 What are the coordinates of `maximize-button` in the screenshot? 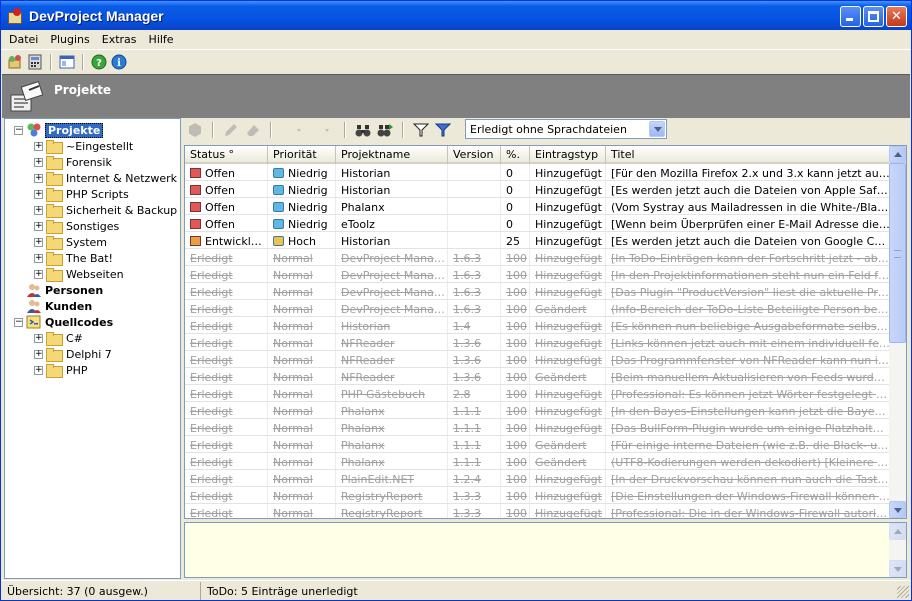 It's located at (873, 16).